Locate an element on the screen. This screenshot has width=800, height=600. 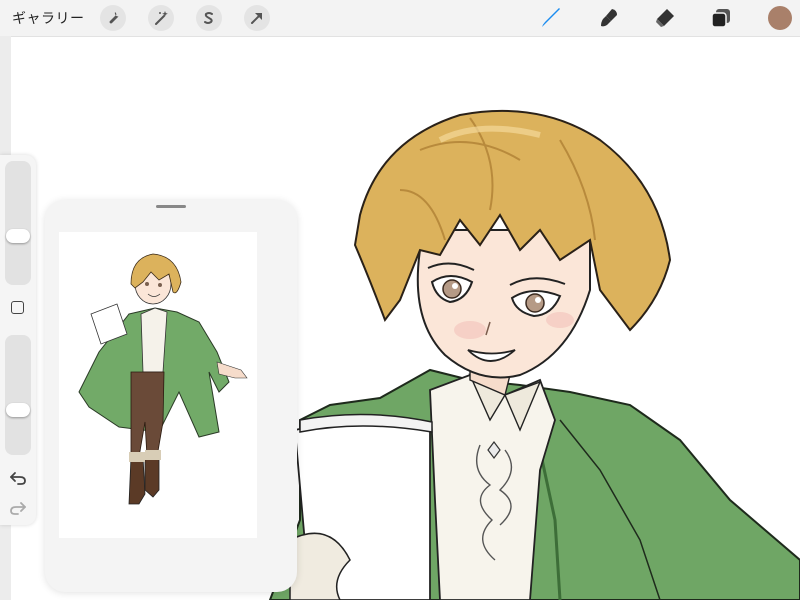
eraser-button is located at coordinates (665, 18).